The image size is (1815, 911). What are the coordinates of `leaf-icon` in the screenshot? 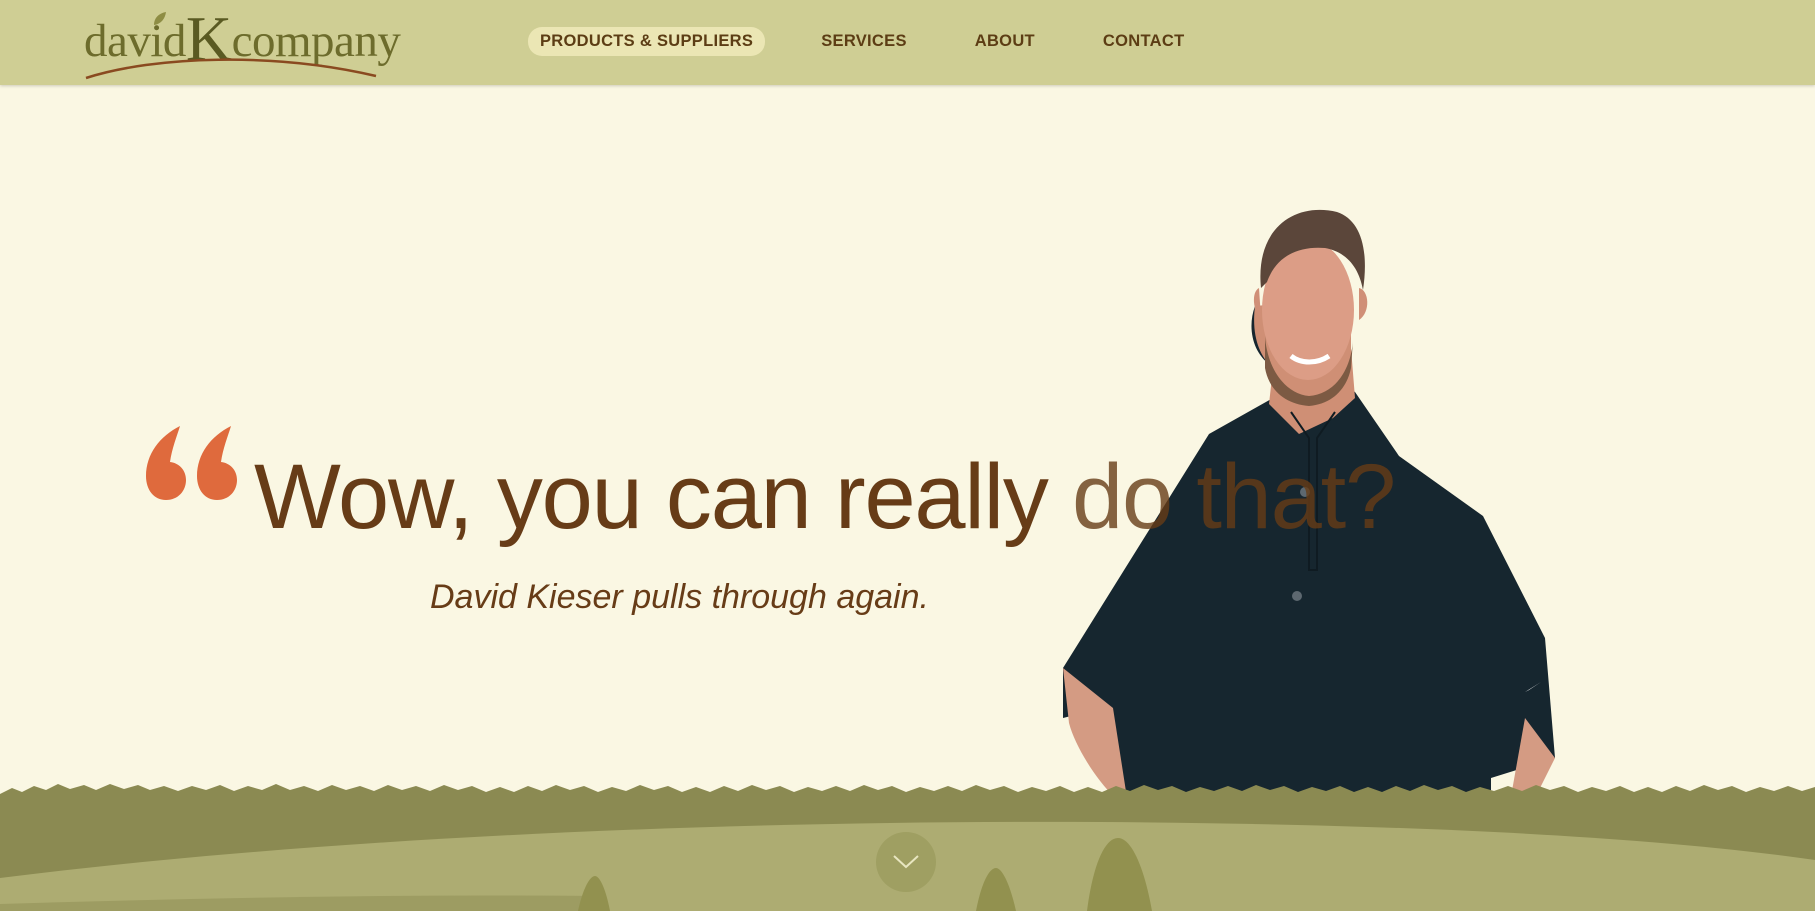 It's located at (160, 18).